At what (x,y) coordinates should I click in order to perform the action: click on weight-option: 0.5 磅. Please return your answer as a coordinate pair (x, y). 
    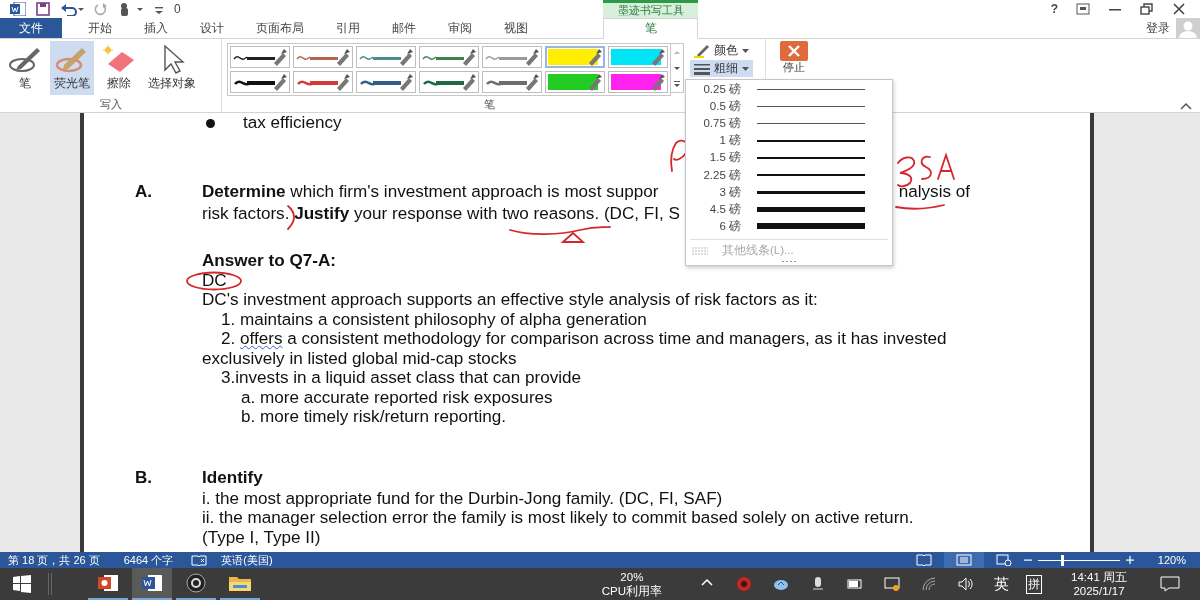
    Looking at the image, I should click on (789, 107).